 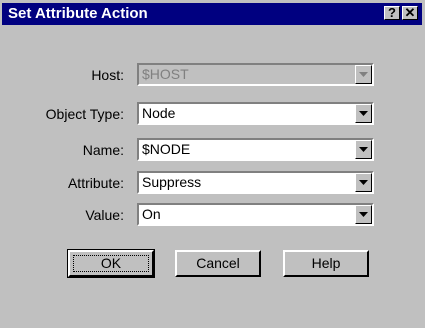 What do you see at coordinates (95, 183) in the screenshot?
I see `attribute-label: Attribute:` at bounding box center [95, 183].